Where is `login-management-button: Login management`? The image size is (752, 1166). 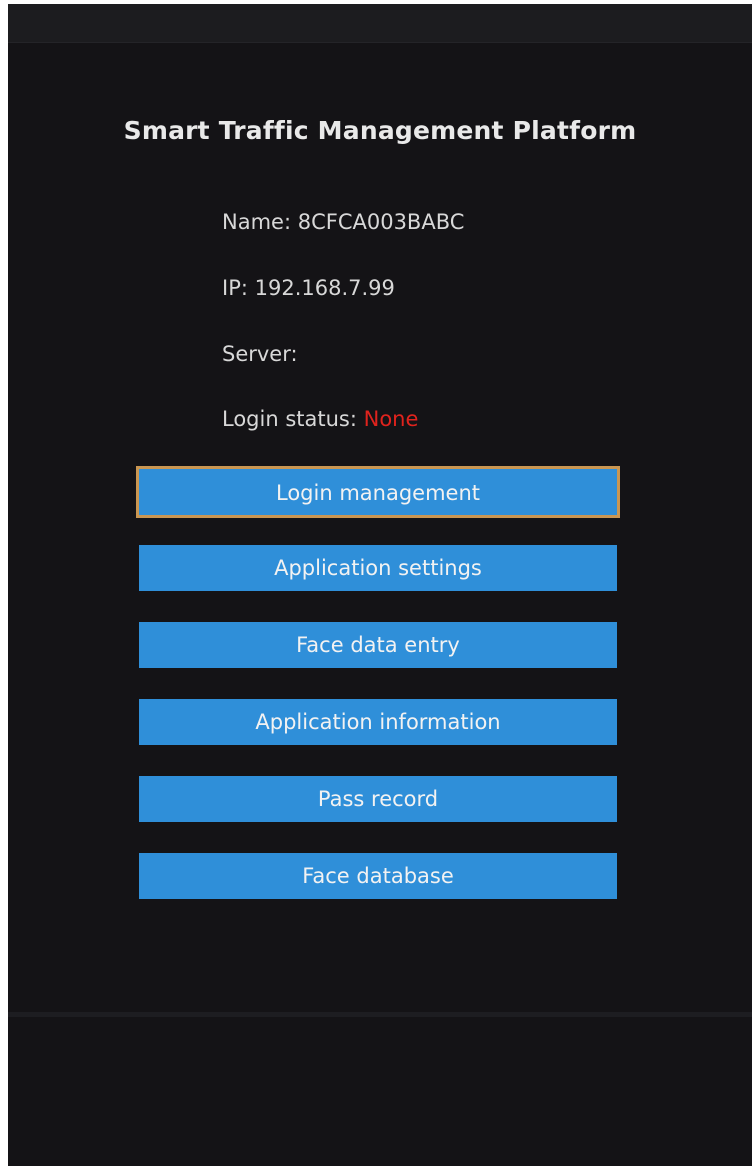 login-management-button: Login management is located at coordinates (378, 492).